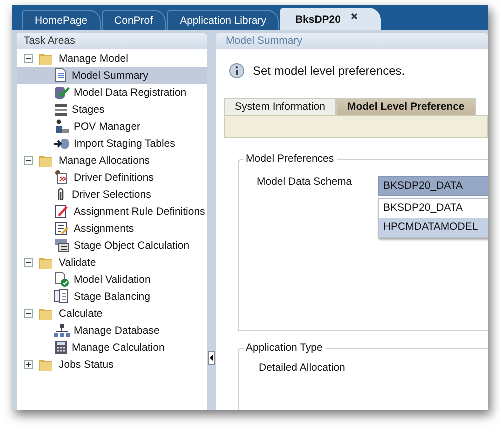 This screenshot has height=429, width=500. Describe the element at coordinates (62, 126) in the screenshot. I see `person-icon` at that location.